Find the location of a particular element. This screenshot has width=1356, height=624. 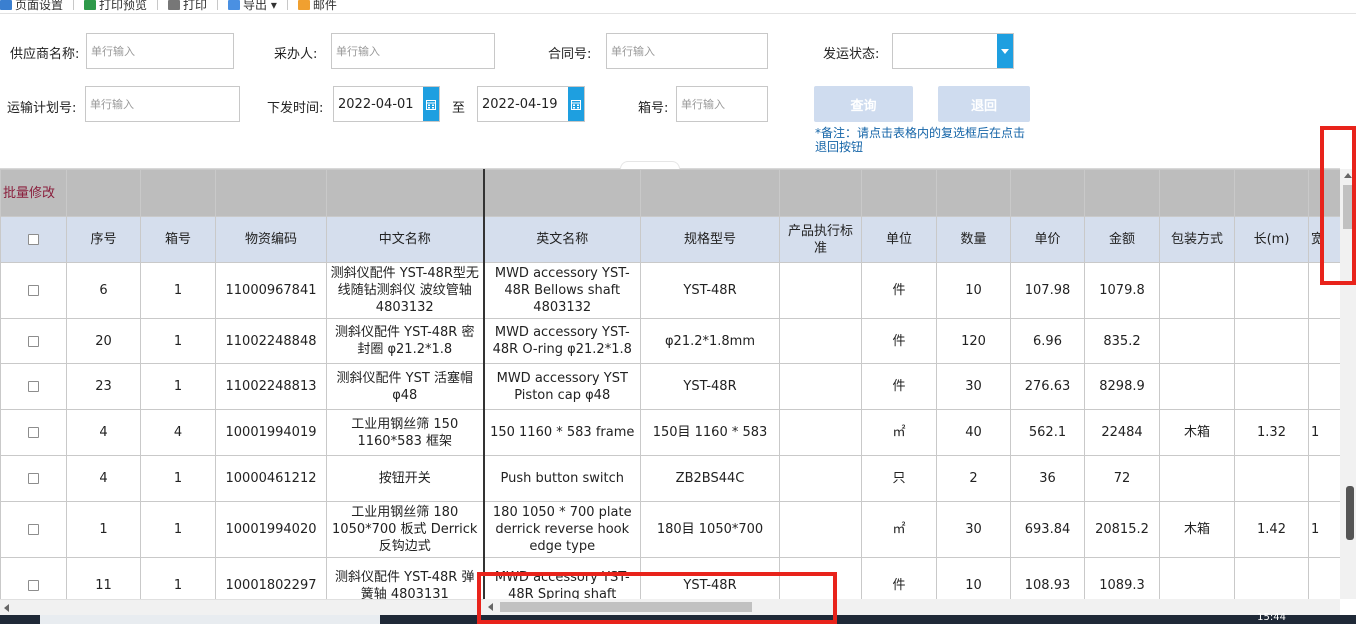

table-cell: 107.98 is located at coordinates (1047, 290).